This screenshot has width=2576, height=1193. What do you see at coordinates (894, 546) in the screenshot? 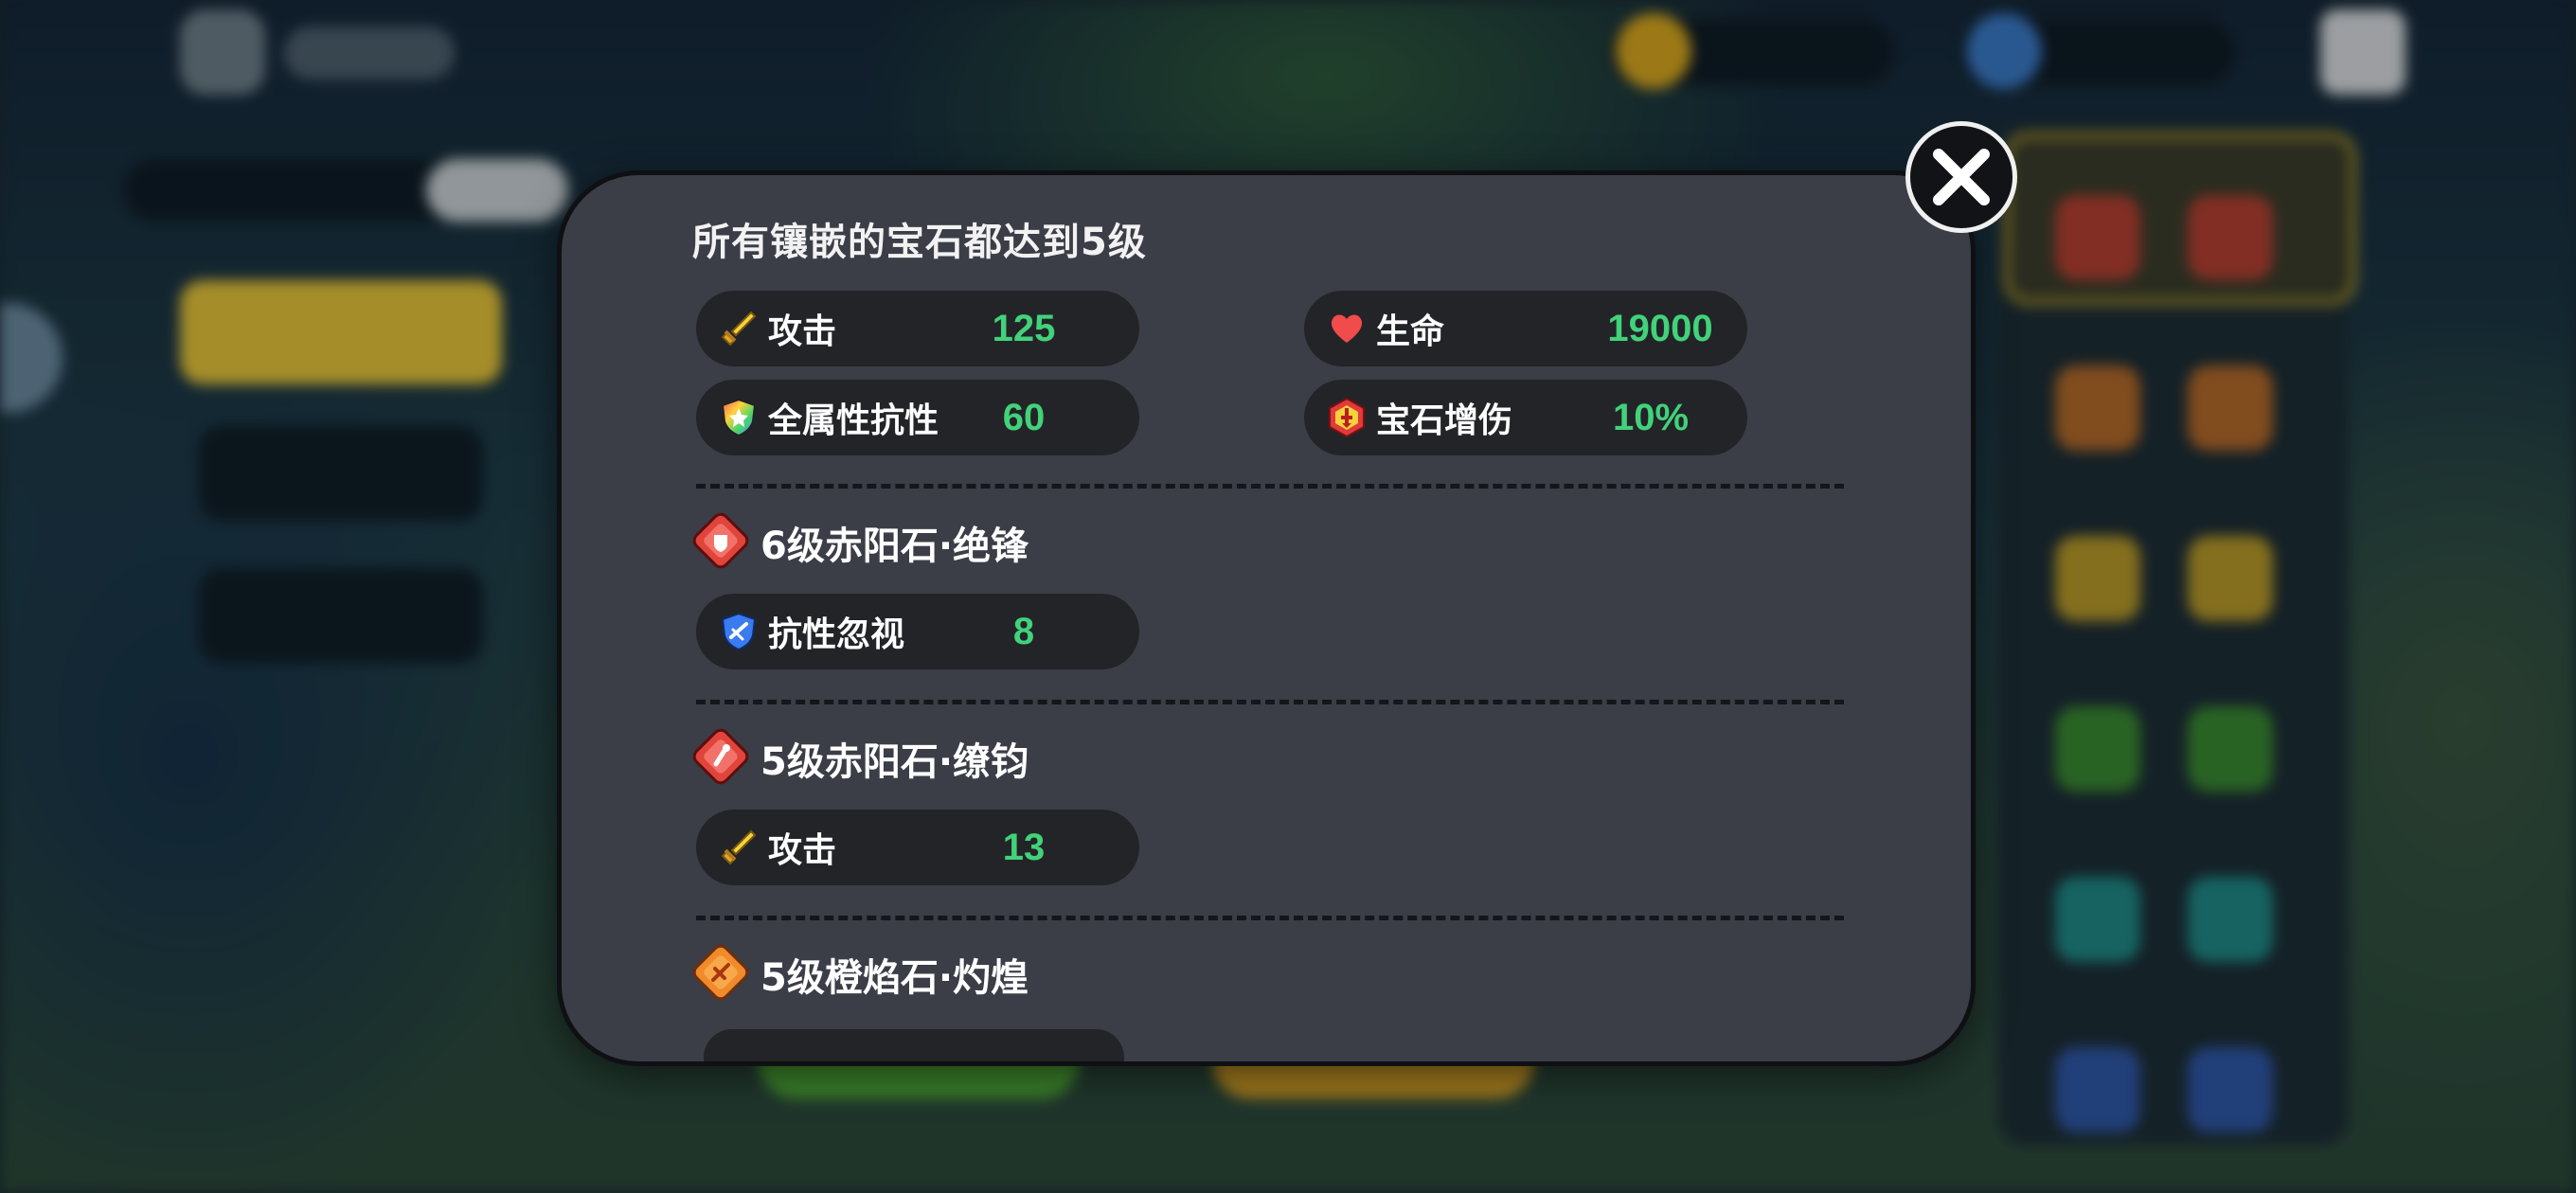
I see `gem-name: 6级赤阳石·绝锋` at bounding box center [894, 546].